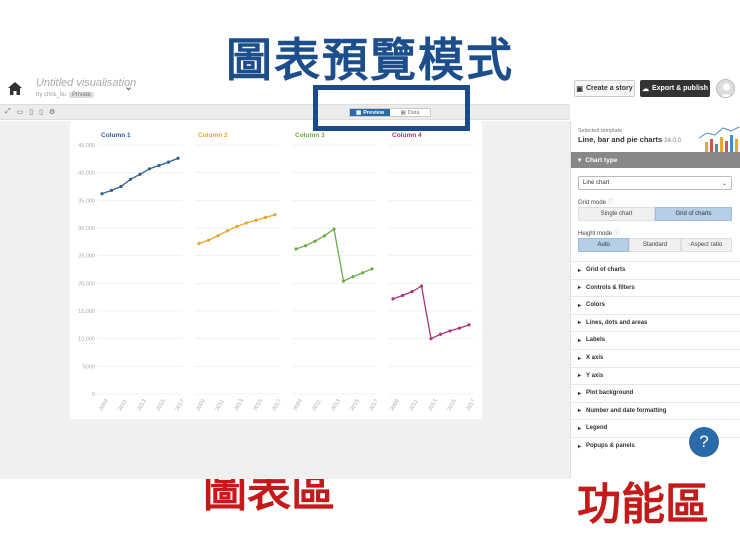 Image resolution: width=740 pixels, height=555 pixels. Describe the element at coordinates (645, 89) in the screenshot. I see `cloud-upload-icon: ☁` at that location.